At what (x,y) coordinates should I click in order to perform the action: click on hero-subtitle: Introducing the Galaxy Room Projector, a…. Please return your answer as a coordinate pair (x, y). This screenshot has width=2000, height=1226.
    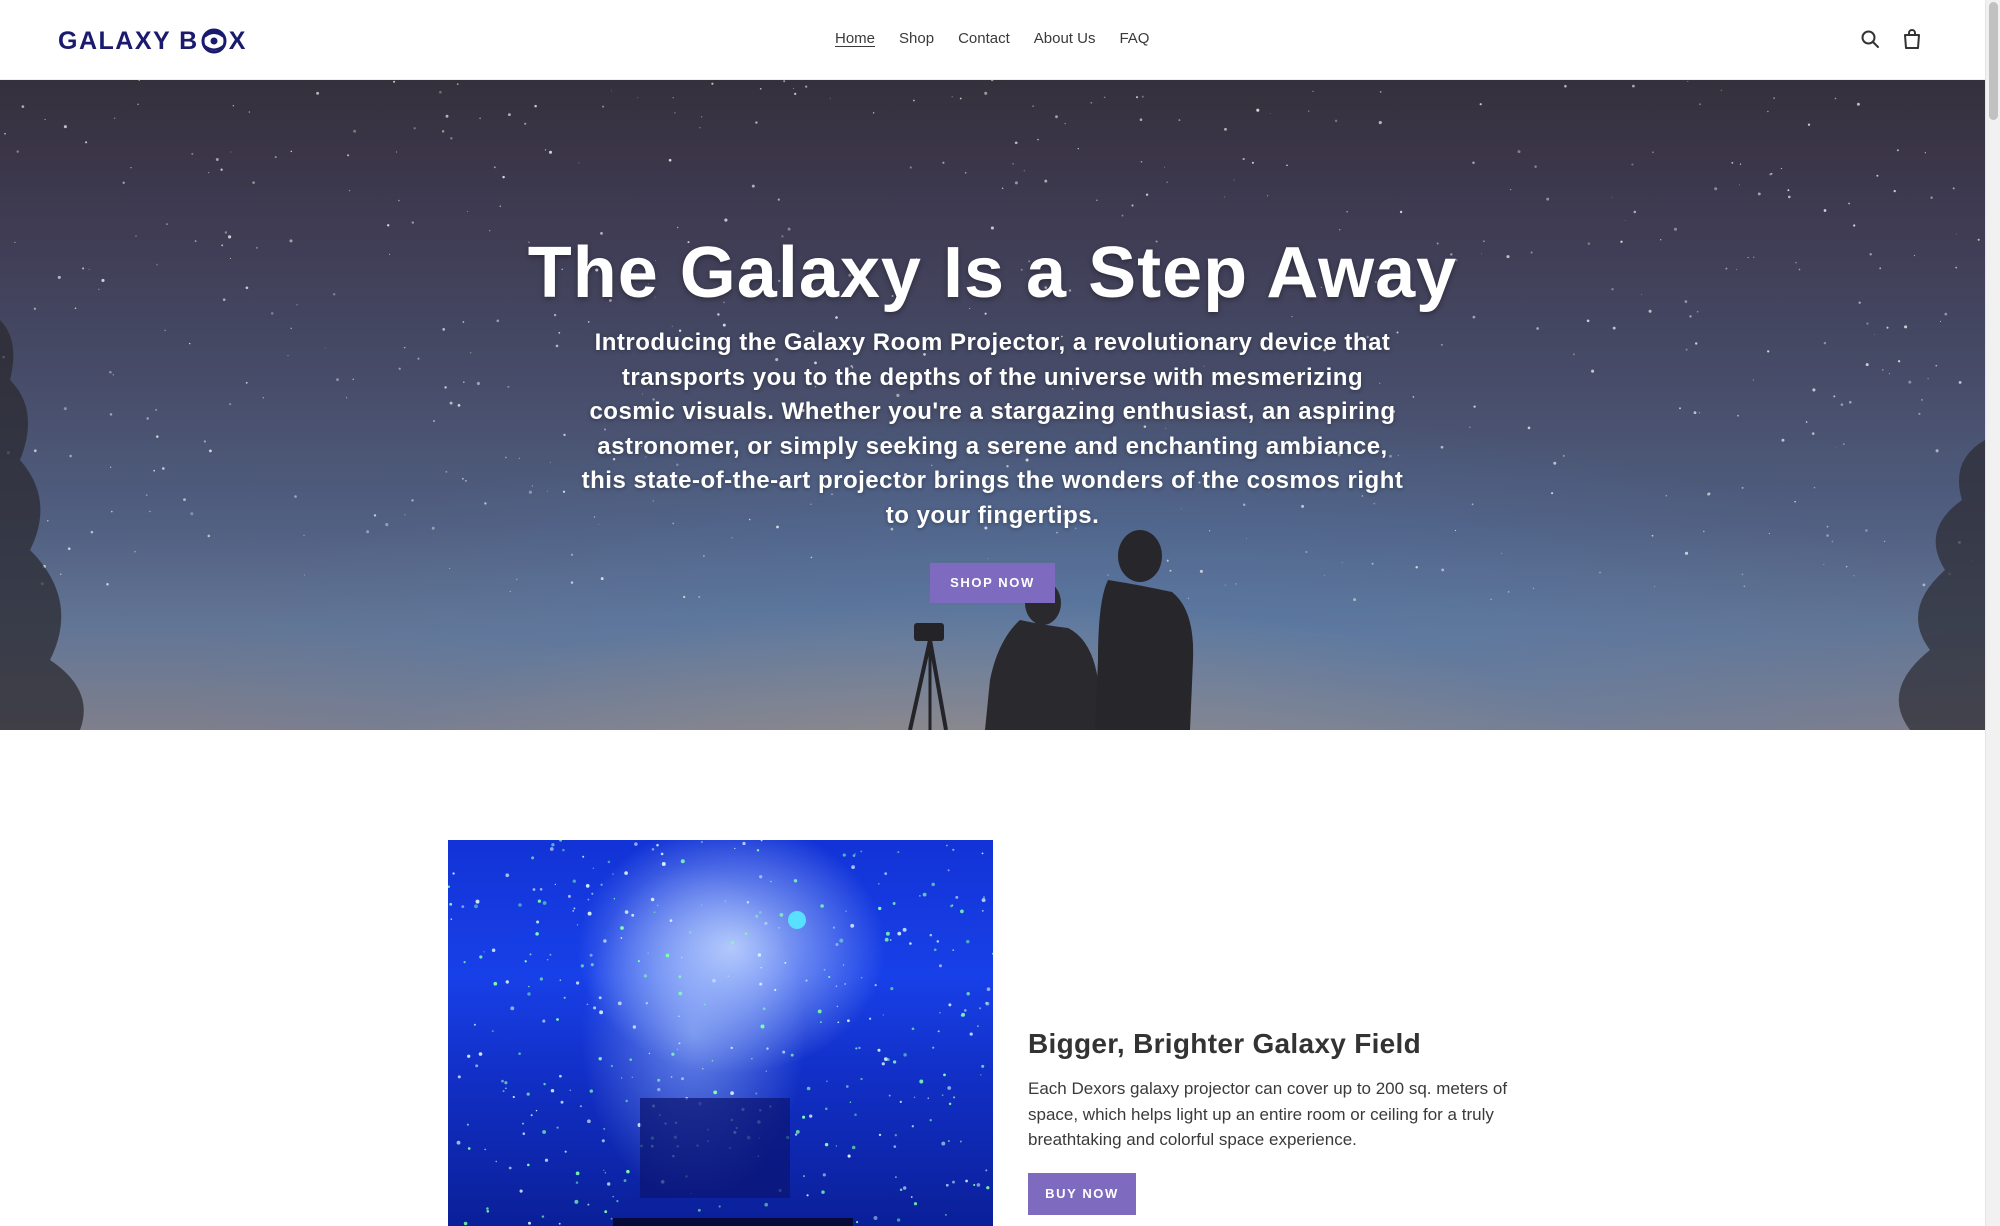
    Looking at the image, I should click on (992, 429).